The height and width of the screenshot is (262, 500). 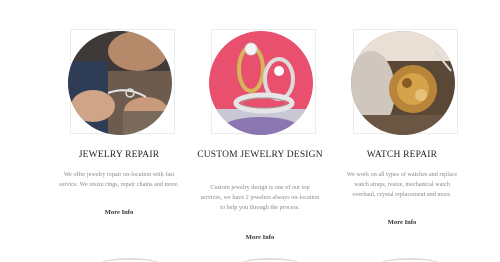 I want to click on service-title: WATCH REPAIR, so click(x=402, y=155).